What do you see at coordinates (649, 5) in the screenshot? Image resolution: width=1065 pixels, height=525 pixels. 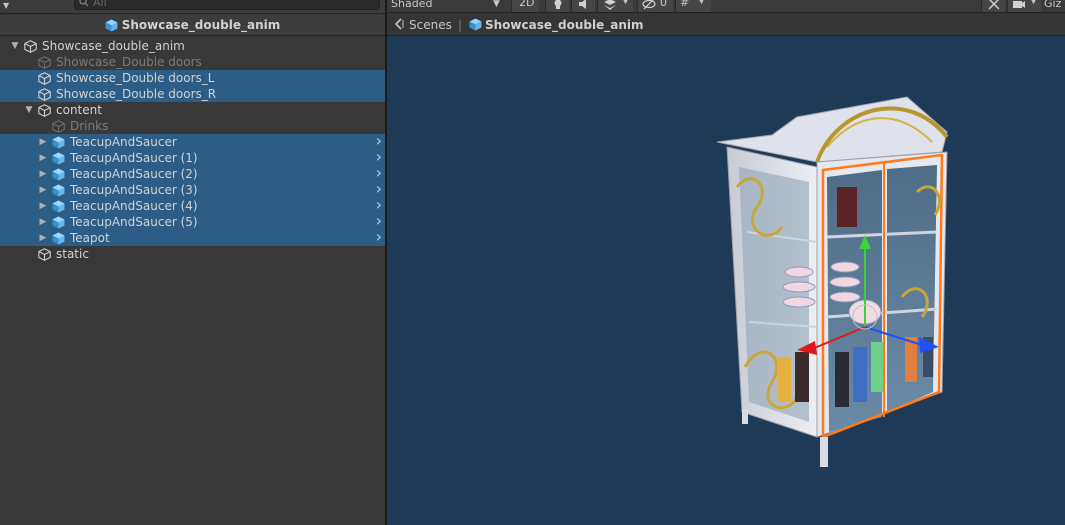 I see `eye-slash-icon` at bounding box center [649, 5].